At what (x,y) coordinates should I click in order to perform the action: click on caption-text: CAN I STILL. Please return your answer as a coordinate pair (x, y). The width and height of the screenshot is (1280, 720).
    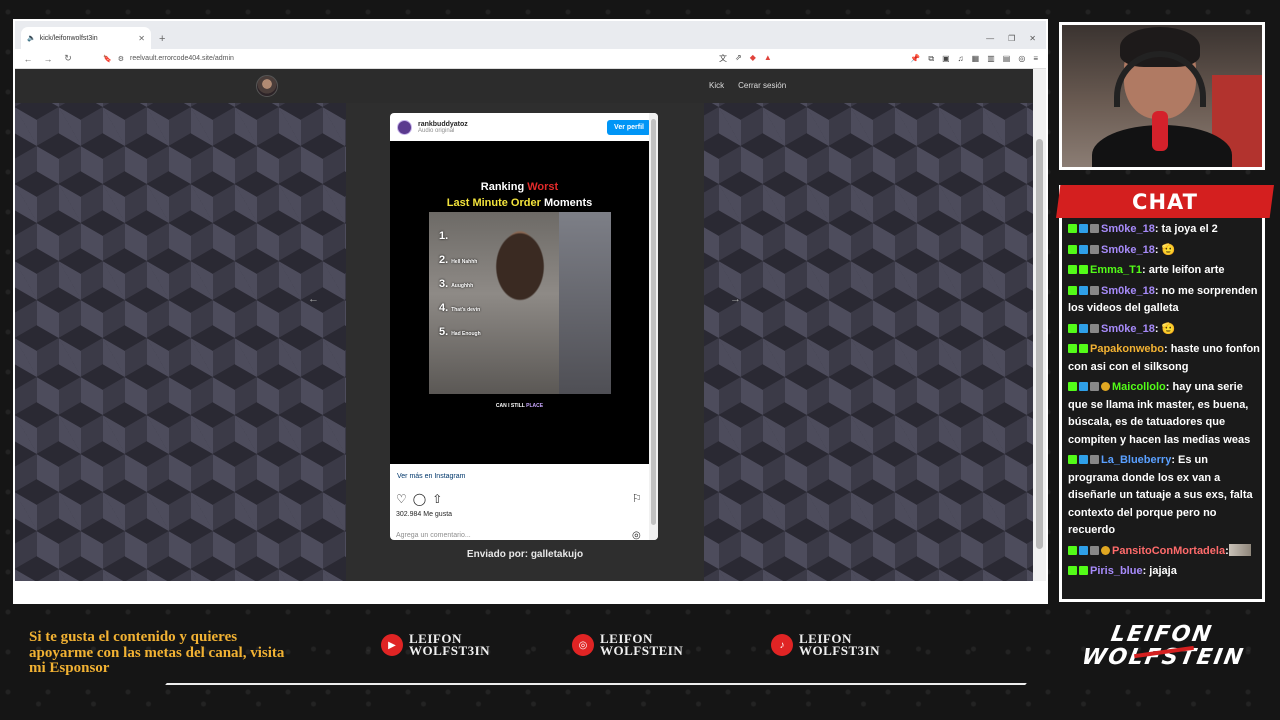
    Looking at the image, I should click on (510, 406).